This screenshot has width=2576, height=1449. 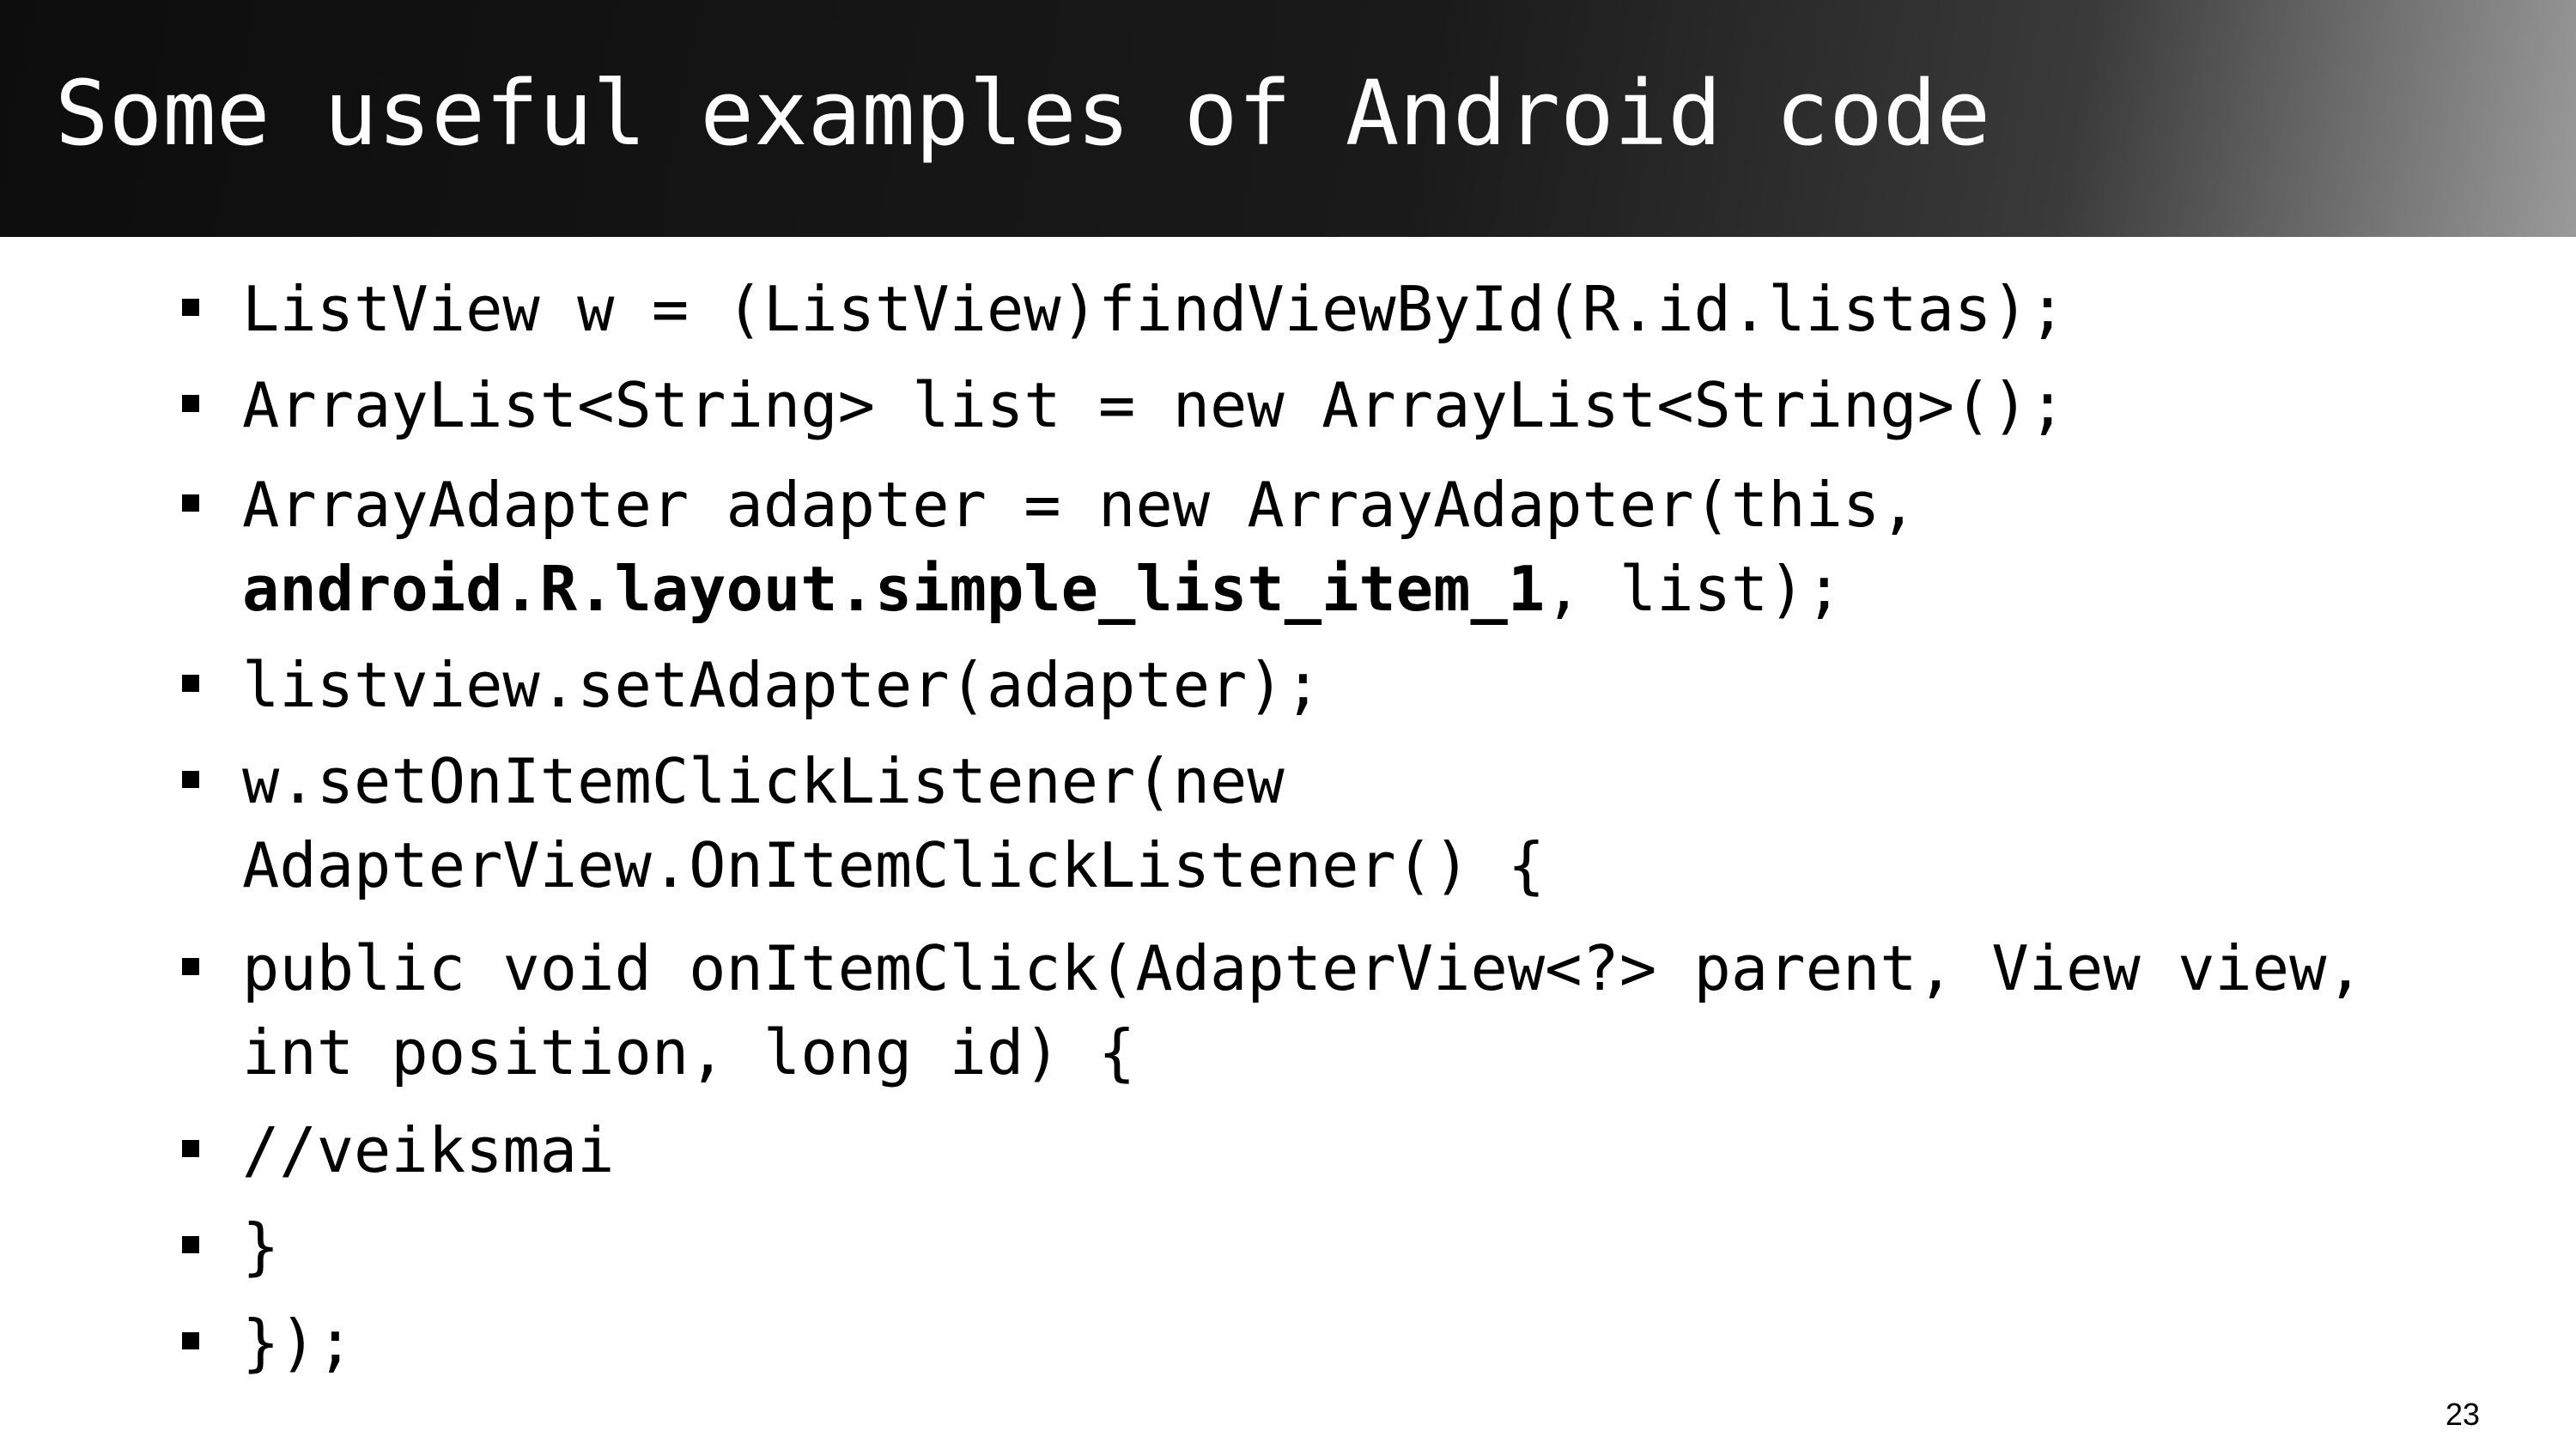 I want to click on slide-title: Some useful examples of Android code, so click(x=1023, y=114).